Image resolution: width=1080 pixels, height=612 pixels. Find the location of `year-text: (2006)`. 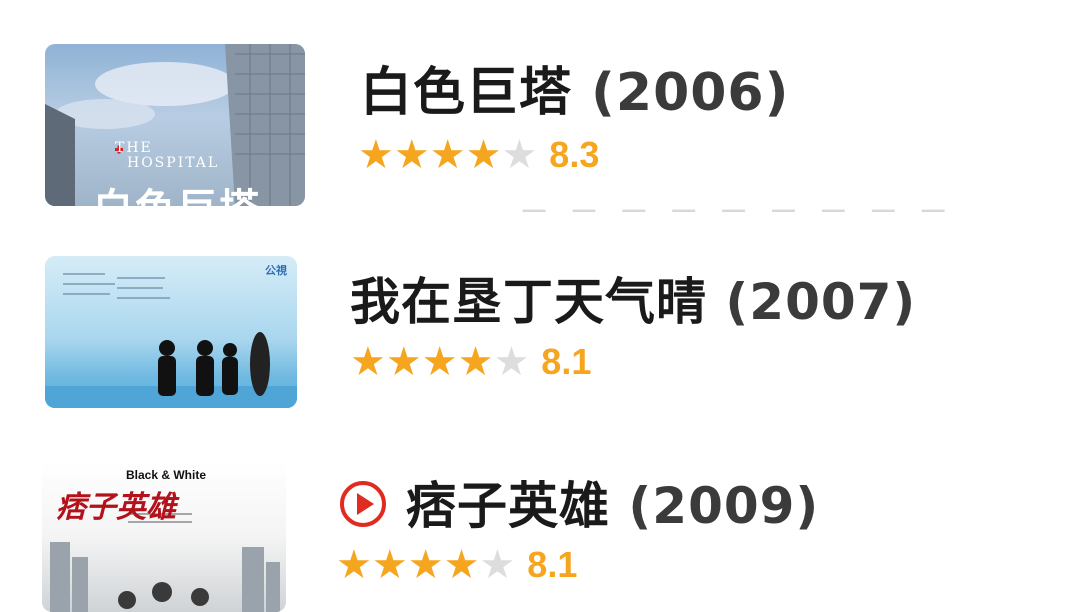

year-text: (2006) is located at coordinates (690, 93).